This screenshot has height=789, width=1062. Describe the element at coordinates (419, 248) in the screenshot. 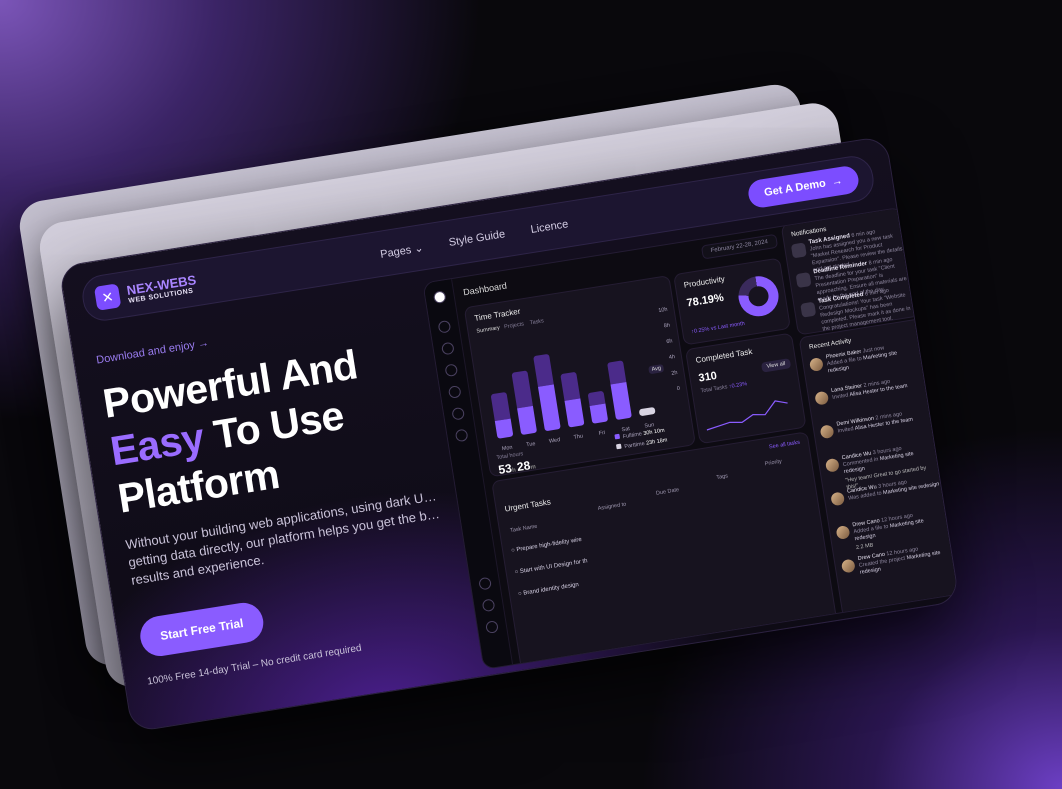

I see `chevron-down-icon: ⌄` at that location.